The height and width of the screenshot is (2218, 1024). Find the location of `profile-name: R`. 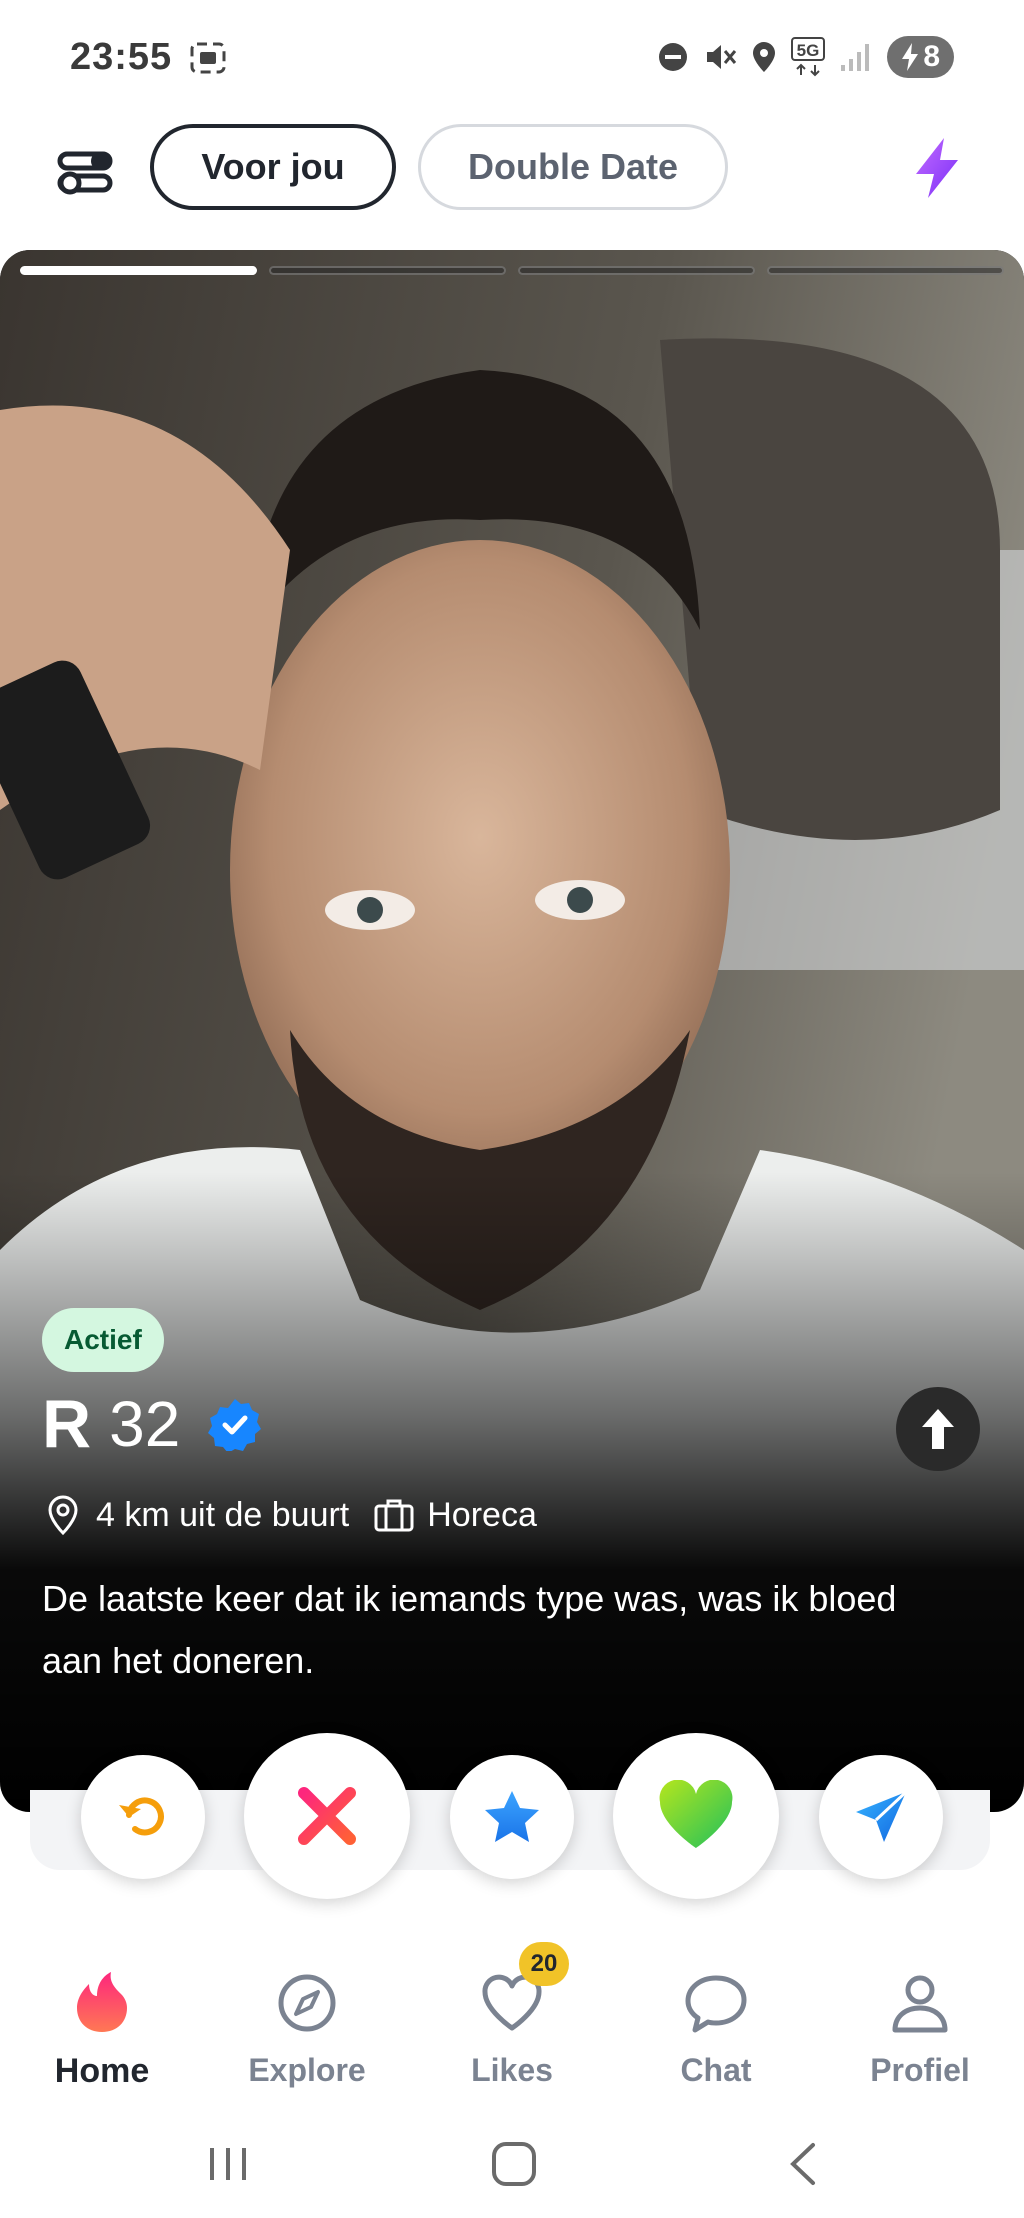

profile-name: R is located at coordinates (67, 1424).